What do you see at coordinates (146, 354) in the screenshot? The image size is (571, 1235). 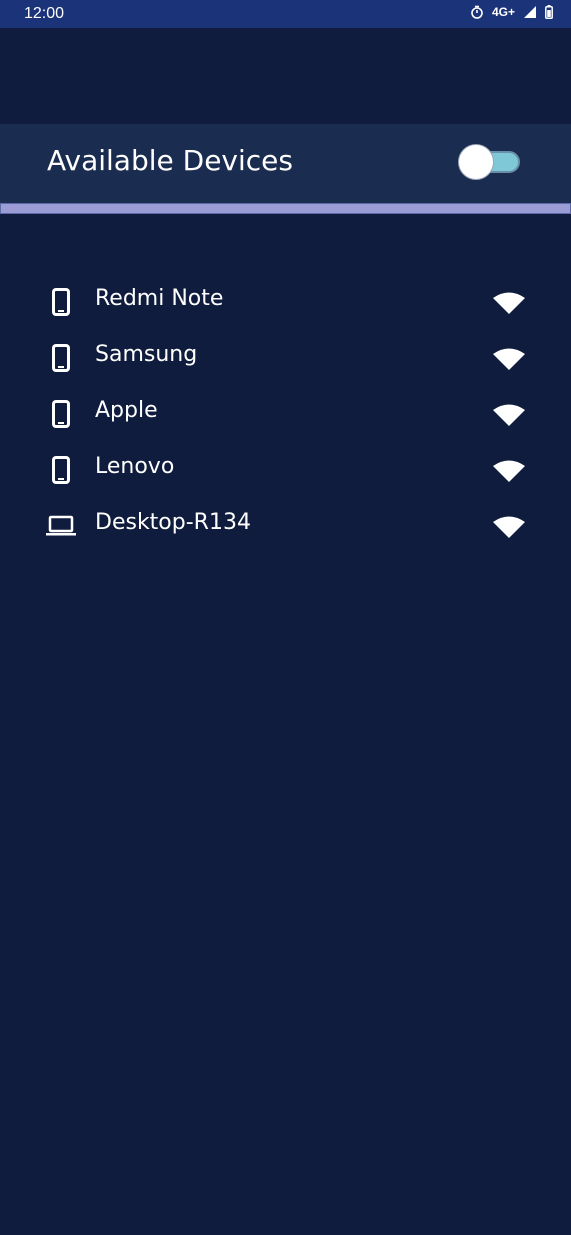 I see `device-name: Samsung` at bounding box center [146, 354].